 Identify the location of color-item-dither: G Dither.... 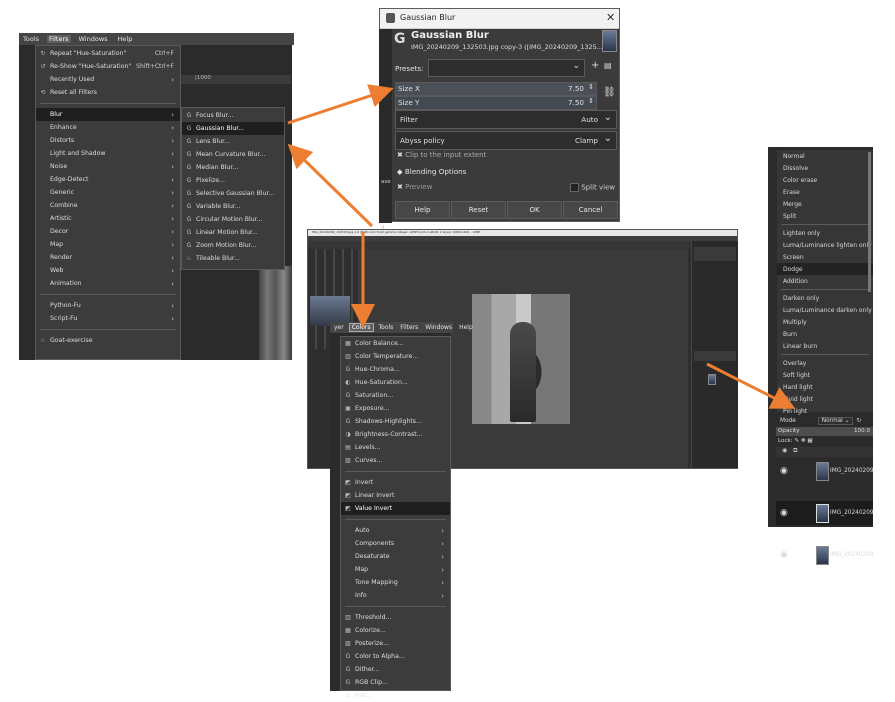
(395, 669).